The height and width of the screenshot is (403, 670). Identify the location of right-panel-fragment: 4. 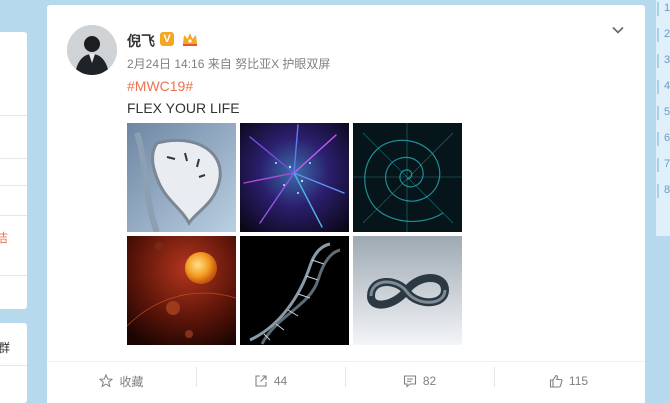
(667, 86).